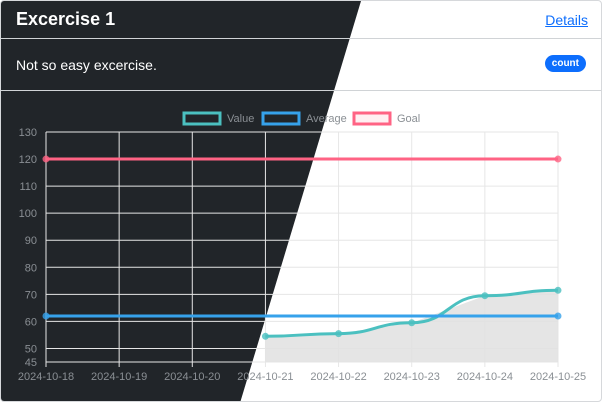 This screenshot has width=602, height=402. Describe the element at coordinates (31, 322) in the screenshot. I see `y-tick-label: 60` at that location.